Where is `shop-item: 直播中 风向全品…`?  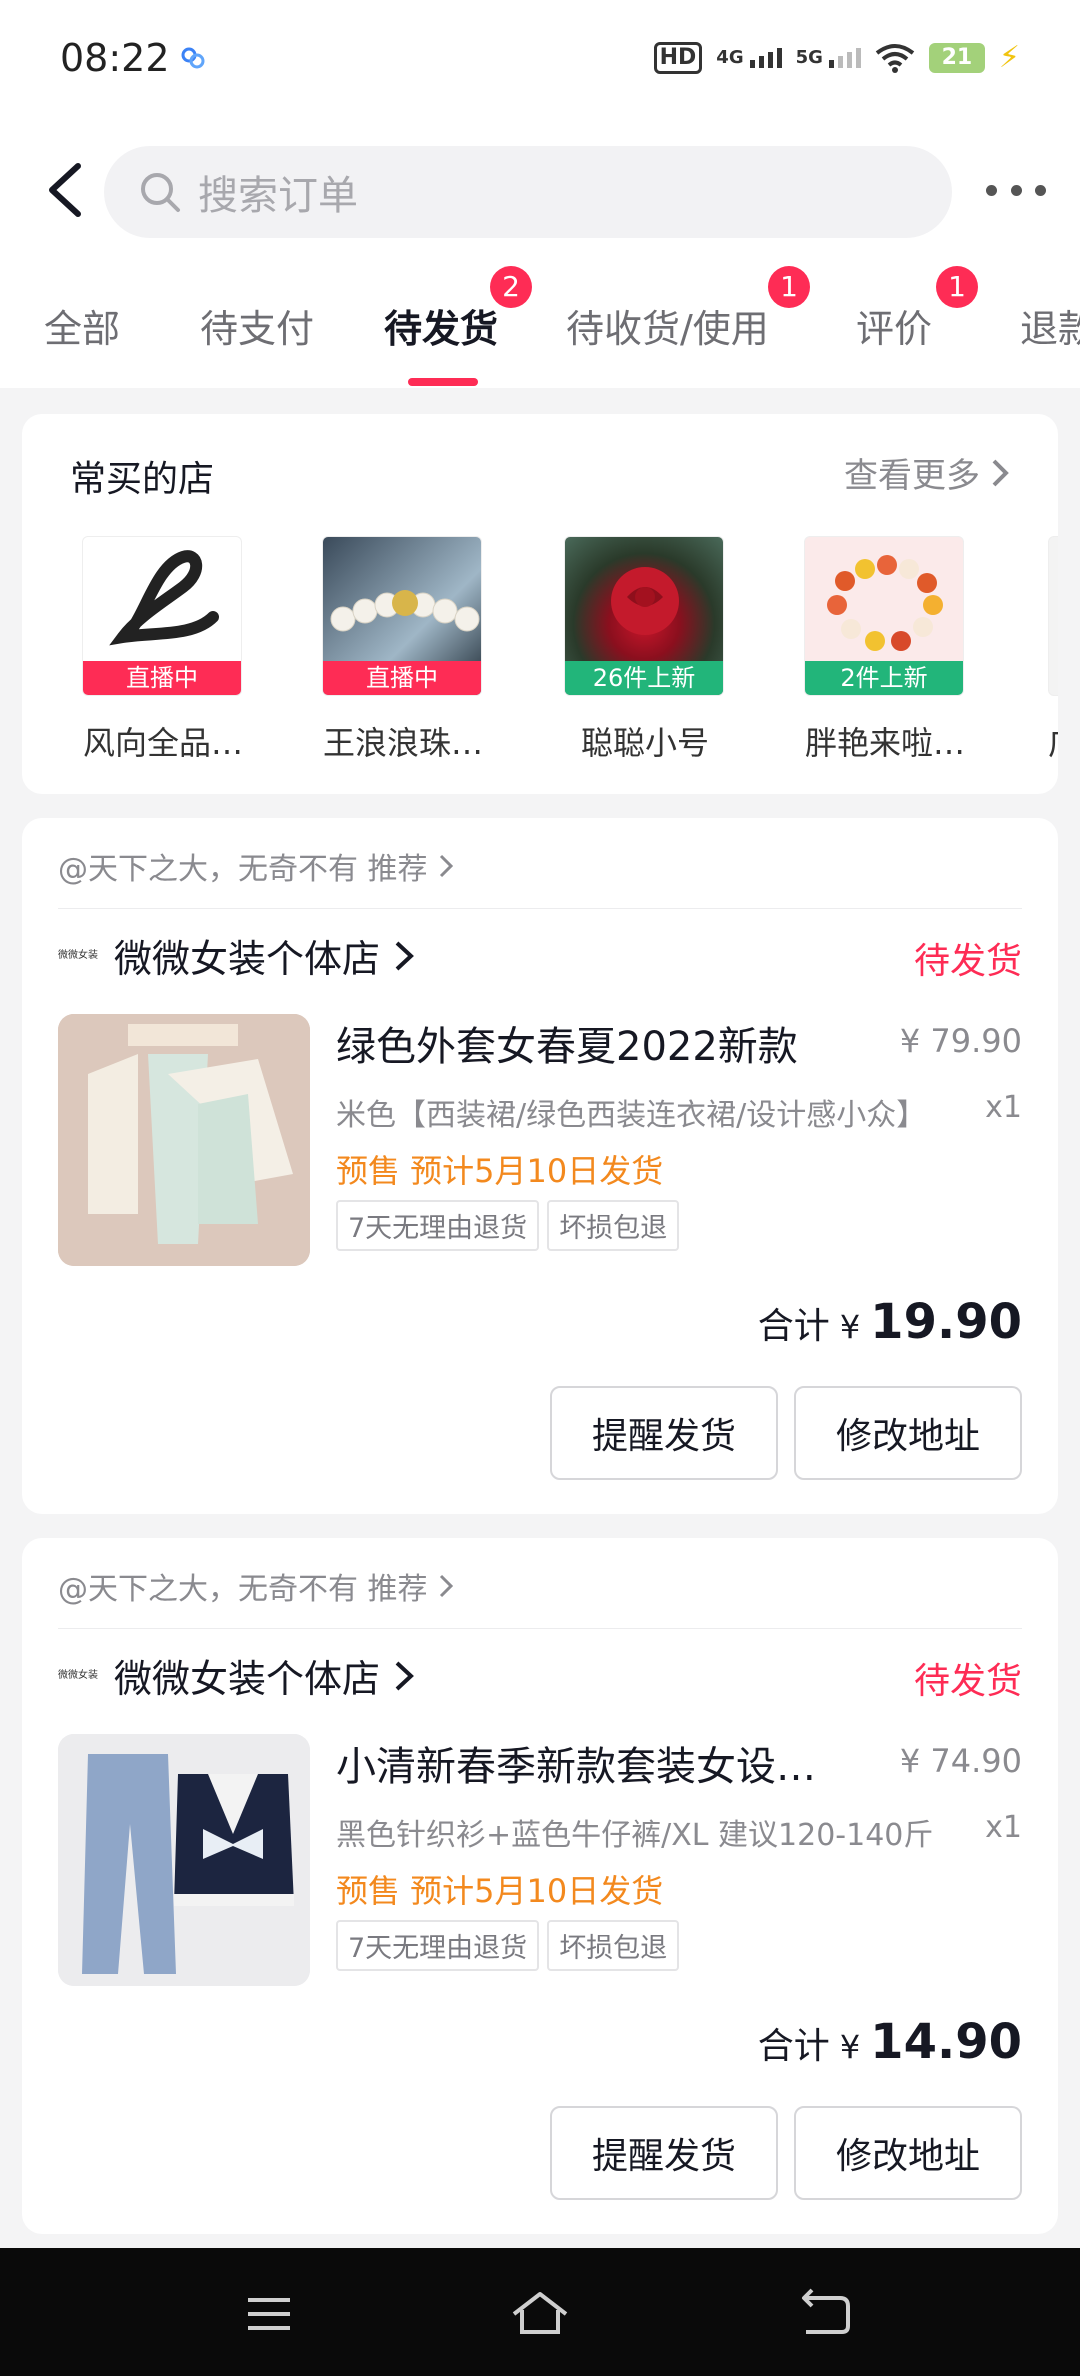 shop-item: 直播中 风向全品… is located at coordinates (163, 650).